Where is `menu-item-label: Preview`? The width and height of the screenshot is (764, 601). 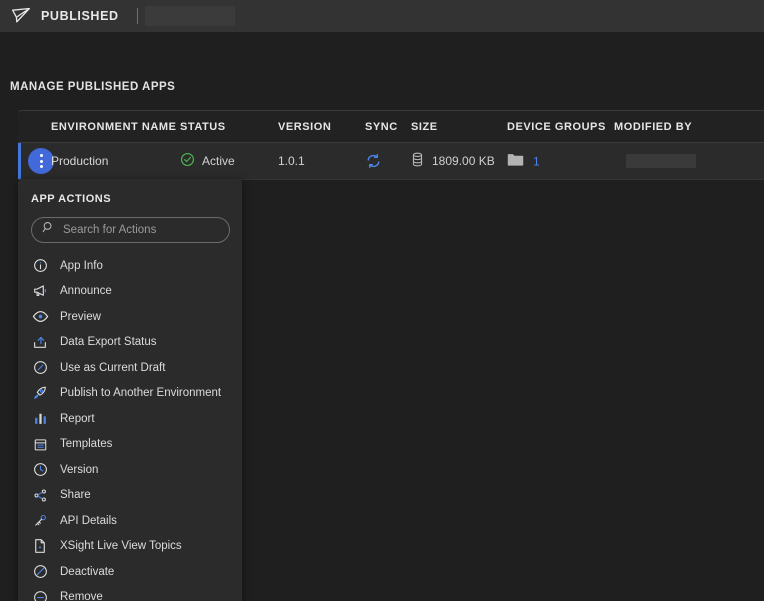
menu-item-label: Preview is located at coordinates (80, 316).